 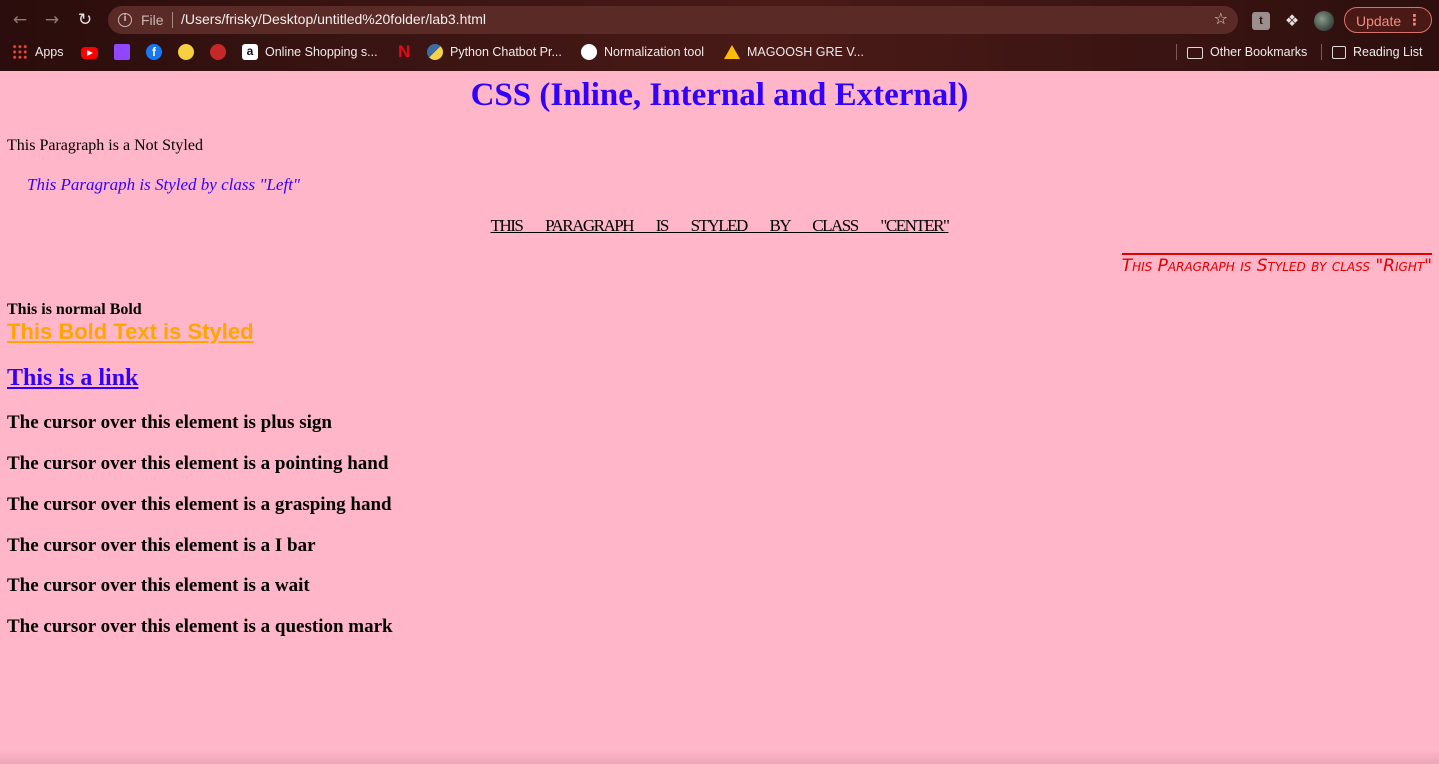 I want to click on arrow-right-icon: →, so click(x=52, y=20).